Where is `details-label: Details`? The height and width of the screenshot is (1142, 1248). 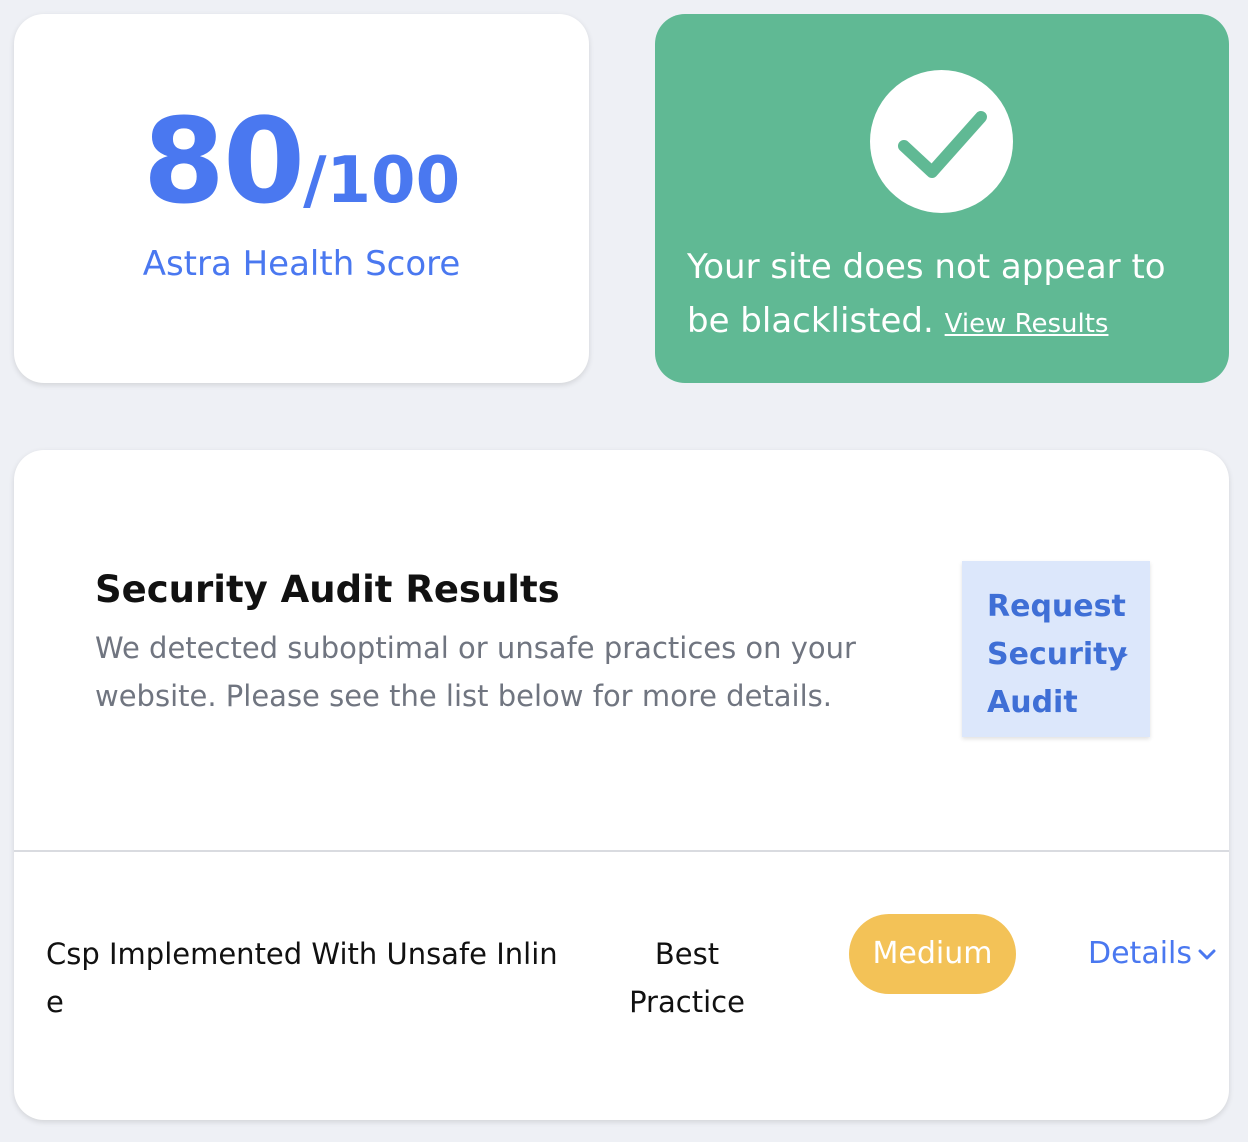 details-label: Details is located at coordinates (1140, 953).